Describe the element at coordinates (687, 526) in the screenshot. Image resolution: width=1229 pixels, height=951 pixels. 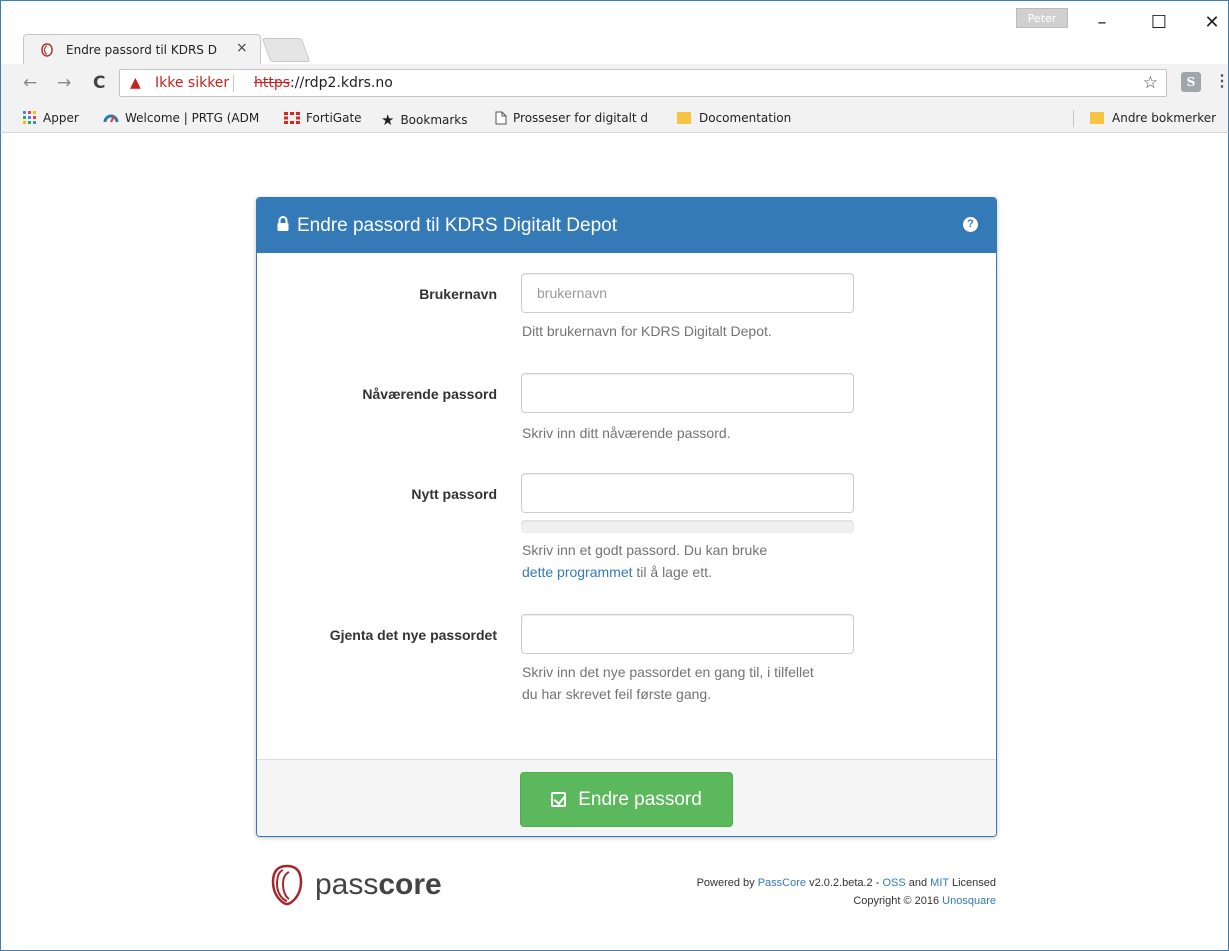
I see `password-strength-bar` at that location.